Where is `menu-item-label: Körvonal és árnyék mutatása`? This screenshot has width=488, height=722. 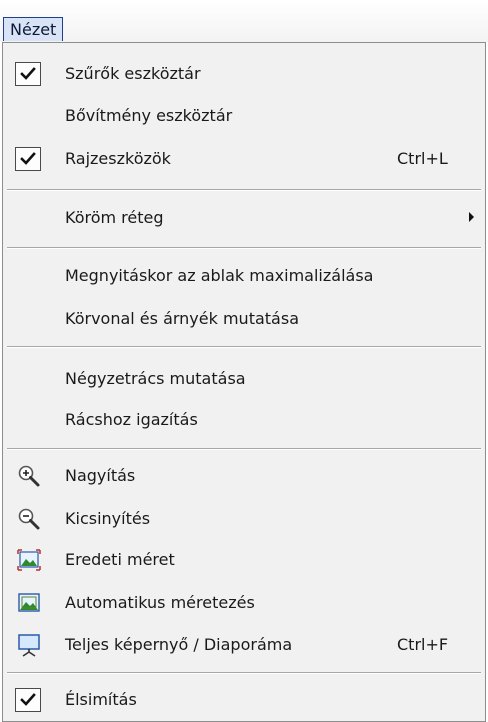
menu-item-label: Körvonal és árnyék mutatása is located at coordinates (182, 318).